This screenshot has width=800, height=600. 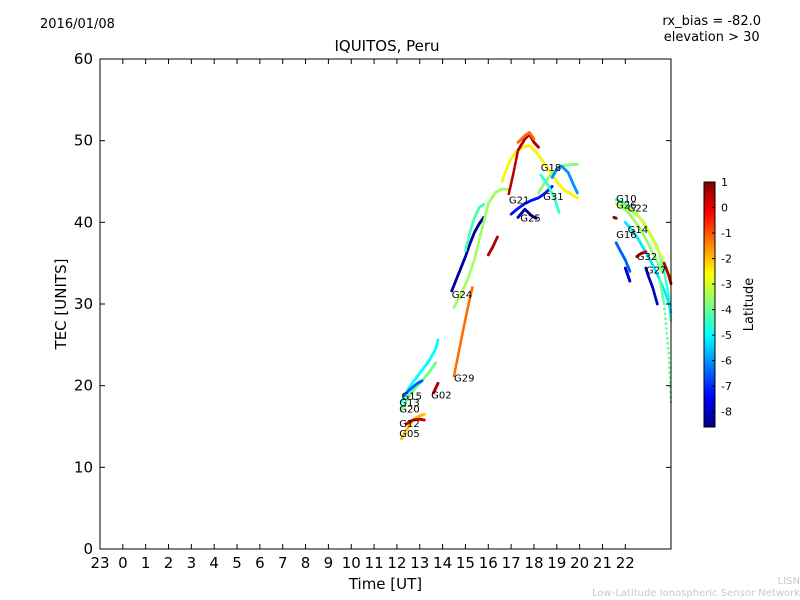 What do you see at coordinates (83, 467) in the screenshot?
I see `y-tick-label: 10` at bounding box center [83, 467].